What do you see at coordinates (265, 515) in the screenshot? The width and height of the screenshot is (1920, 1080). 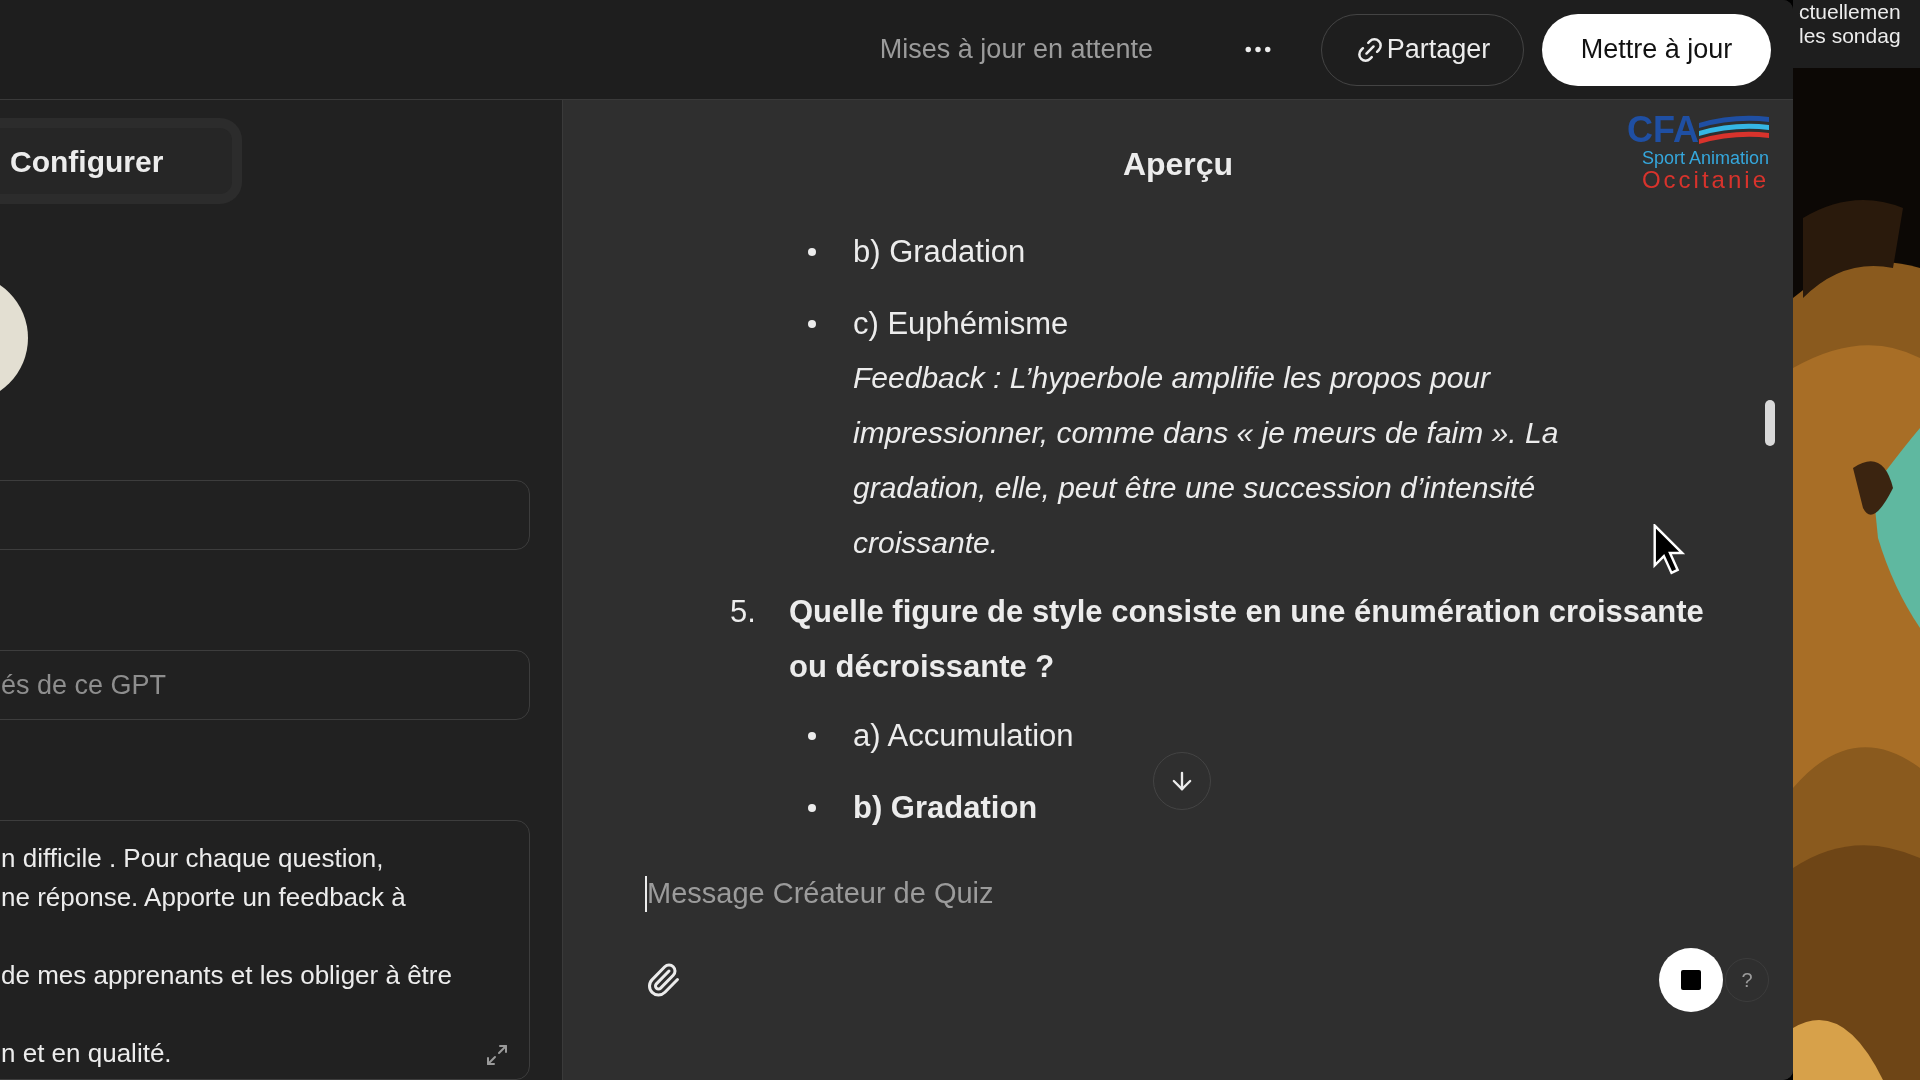 I see `input-field` at bounding box center [265, 515].